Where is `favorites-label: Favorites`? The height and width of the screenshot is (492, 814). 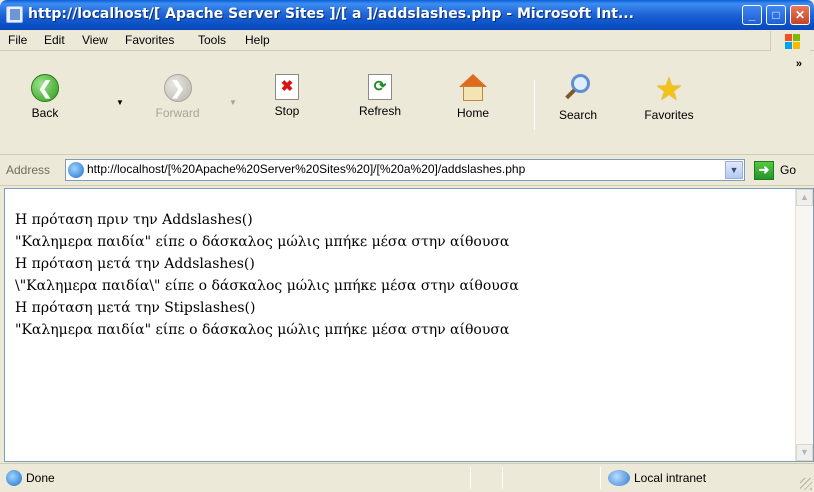
favorites-label: Favorites is located at coordinates (669, 115).